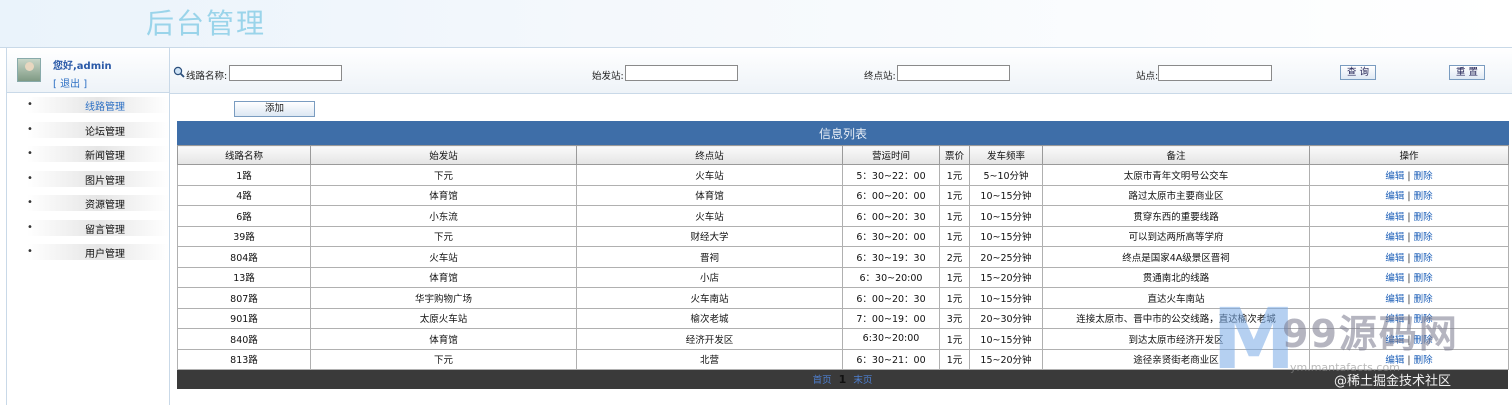 This screenshot has width=1512, height=405. I want to click on stop-input, so click(1215, 73).